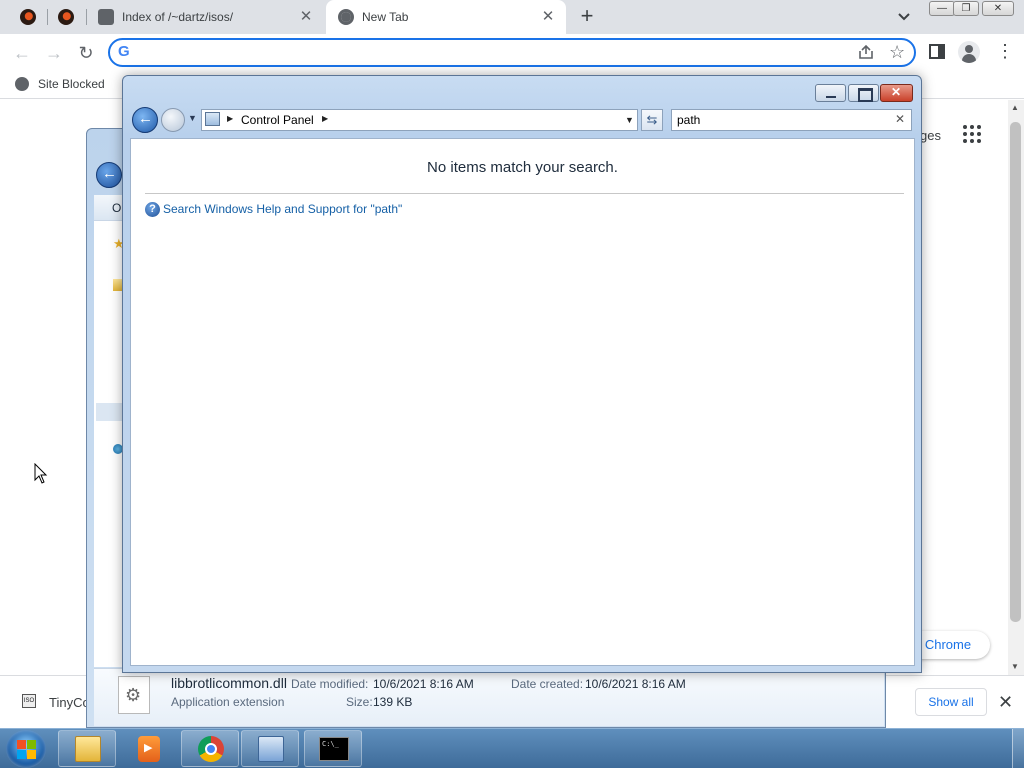 This screenshot has height=768, width=1024. What do you see at coordinates (998, 8) in the screenshot?
I see `close-window-button: ✕` at bounding box center [998, 8].